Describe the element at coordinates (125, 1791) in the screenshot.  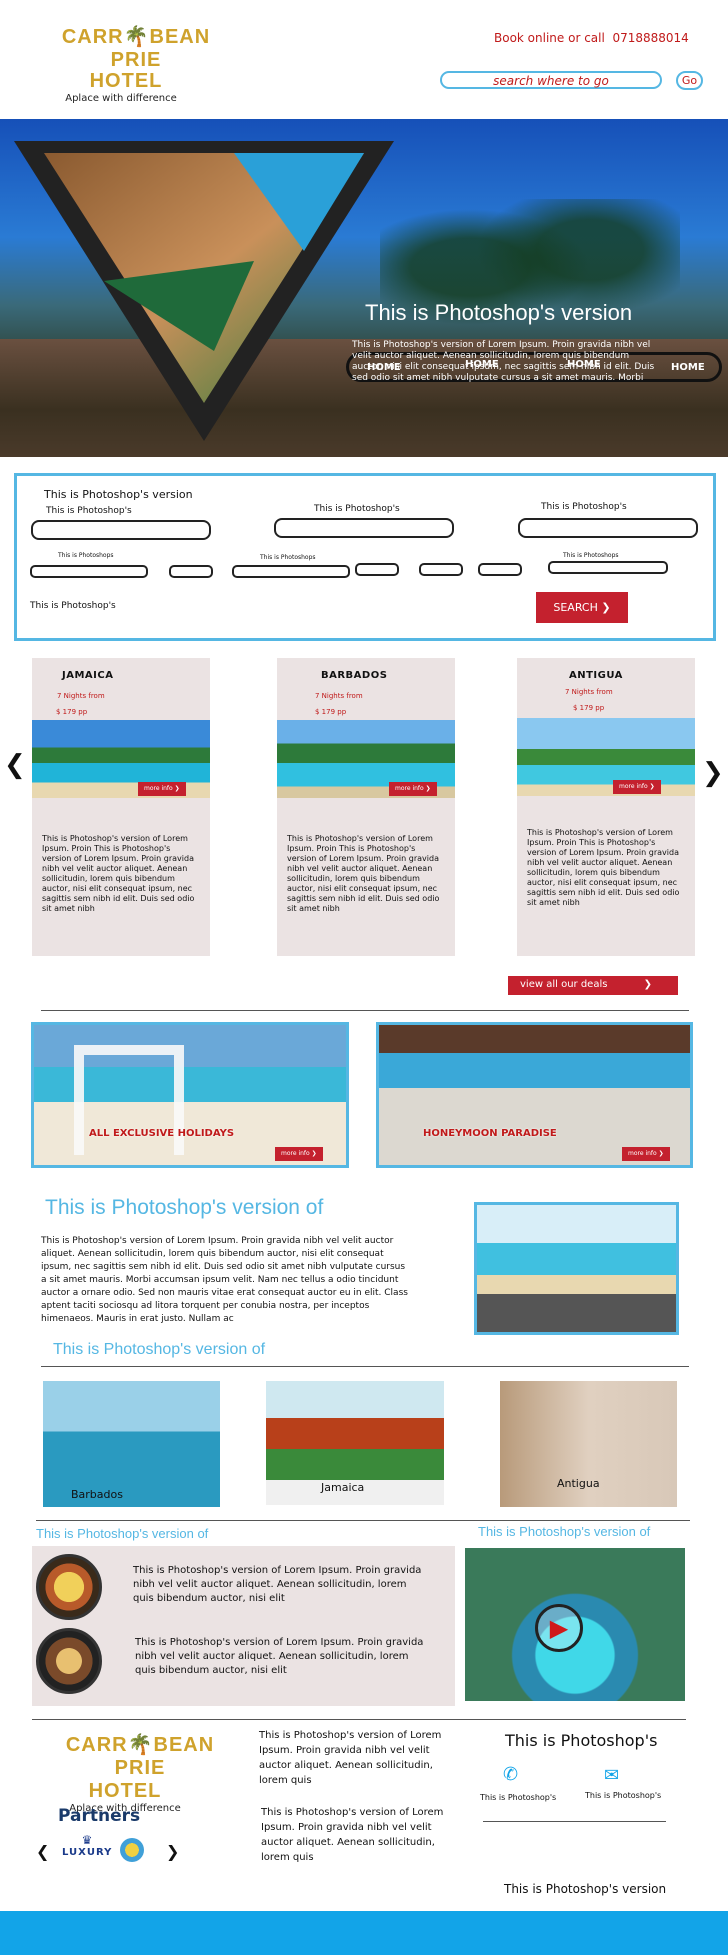
I see `footer-logo-hotel: HOTEL` at that location.